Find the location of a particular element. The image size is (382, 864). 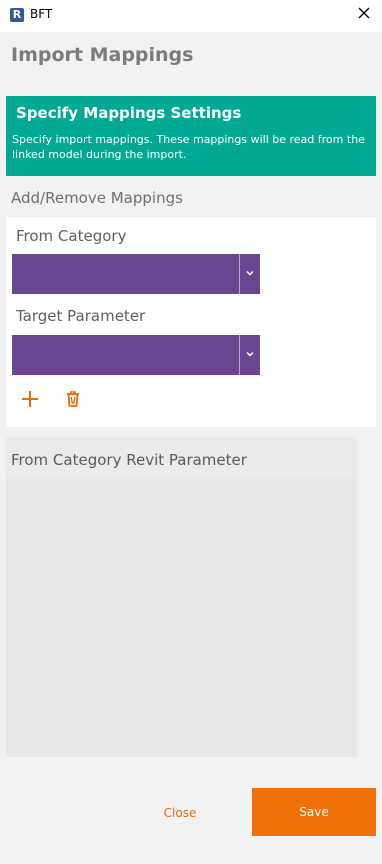

page-title: Import Mappings is located at coordinates (102, 55).